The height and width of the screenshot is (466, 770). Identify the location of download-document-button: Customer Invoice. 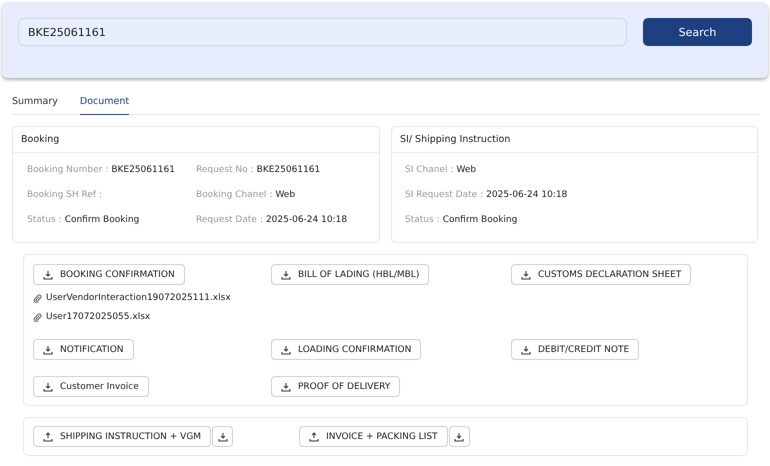
(91, 386).